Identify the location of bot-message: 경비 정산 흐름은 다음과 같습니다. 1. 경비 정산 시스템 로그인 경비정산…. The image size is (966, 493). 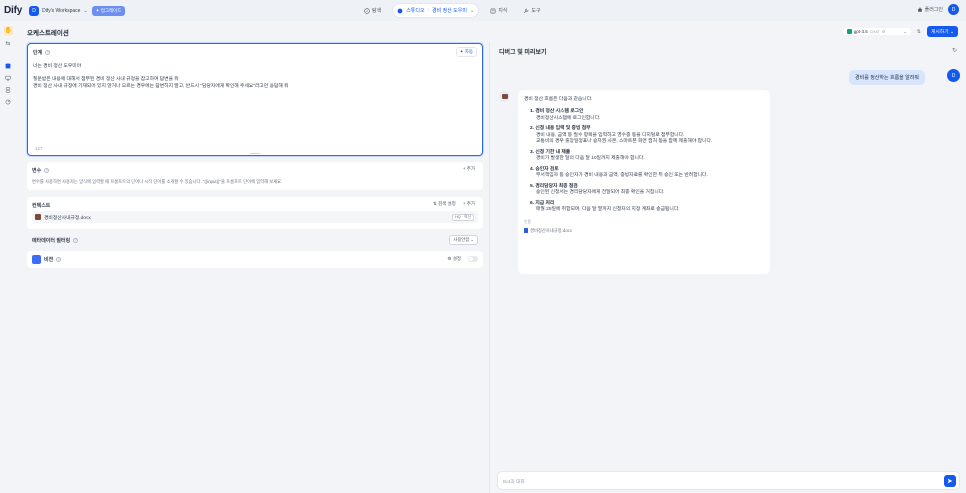
(644, 182).